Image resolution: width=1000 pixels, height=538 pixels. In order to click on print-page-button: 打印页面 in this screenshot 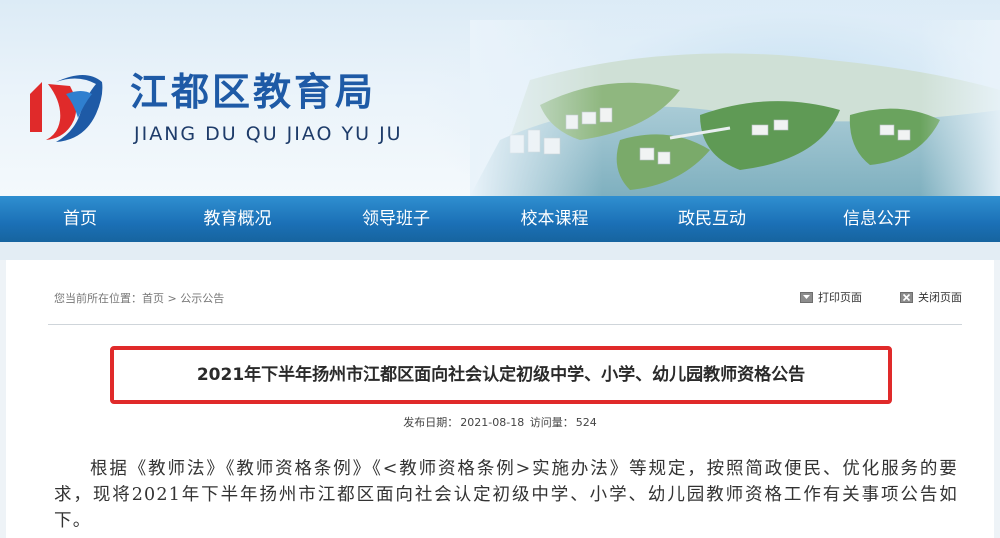, I will do `click(831, 297)`.